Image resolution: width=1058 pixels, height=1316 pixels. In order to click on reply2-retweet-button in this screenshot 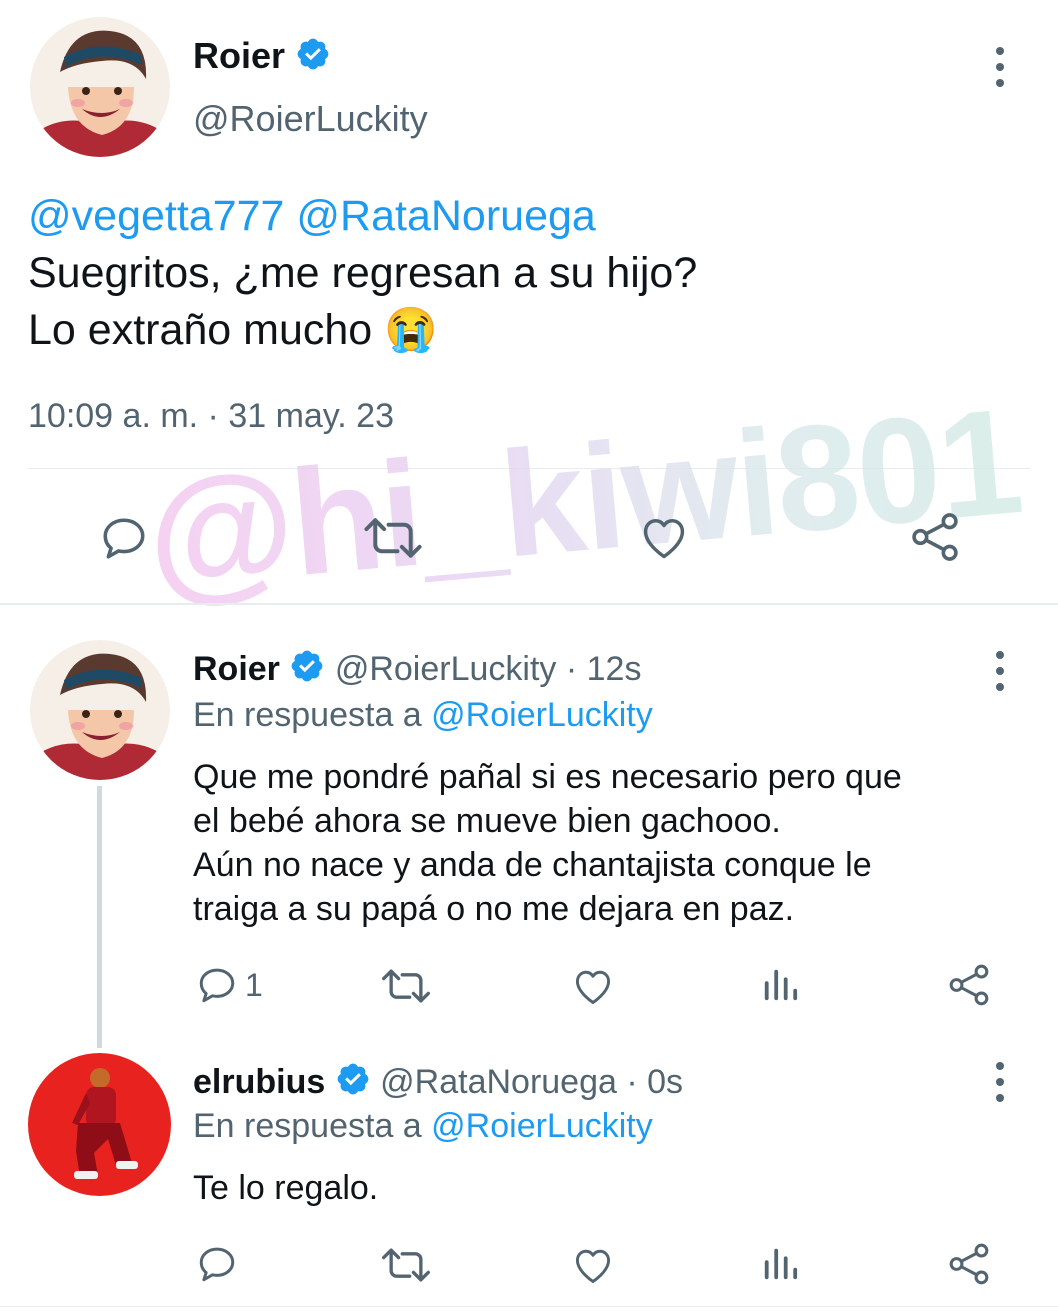, I will do `click(406, 1265)`.